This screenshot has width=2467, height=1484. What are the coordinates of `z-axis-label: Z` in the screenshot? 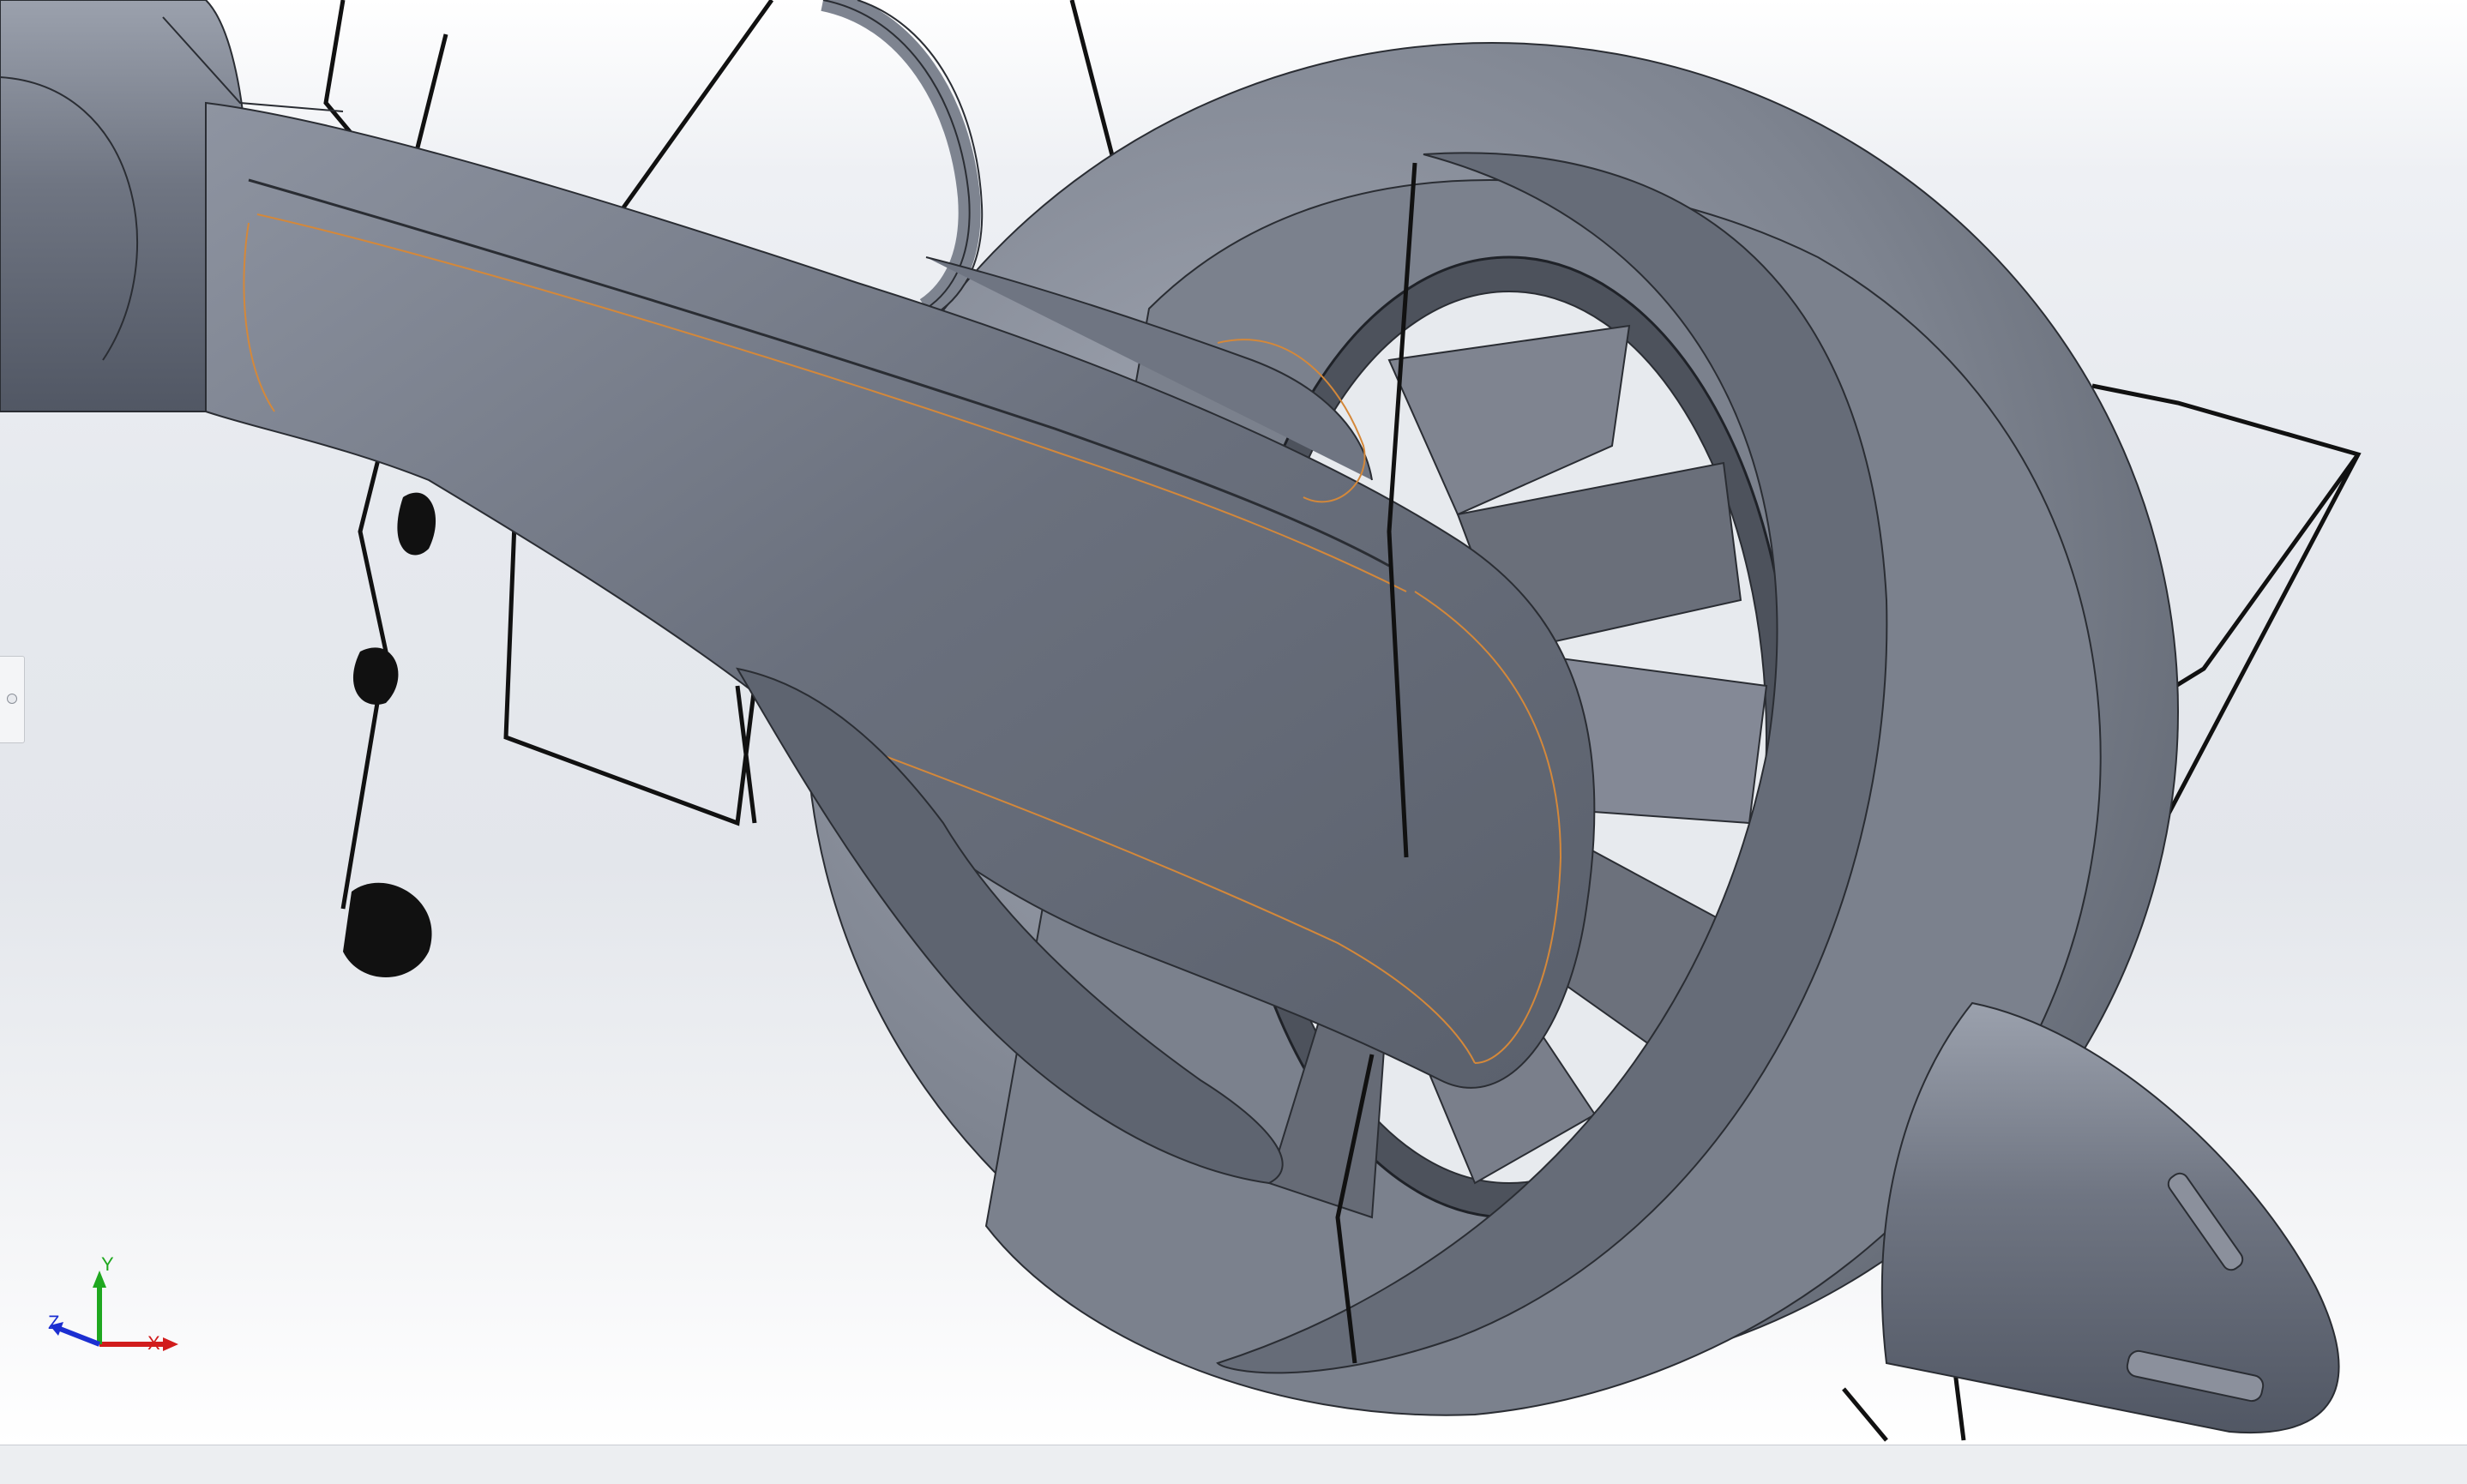 It's located at (54, 1322).